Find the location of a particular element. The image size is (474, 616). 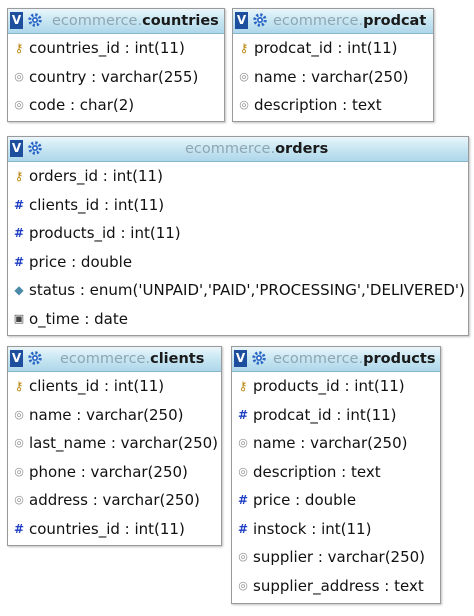

table-header: V ecommerce.prodcat is located at coordinates (333, 21).